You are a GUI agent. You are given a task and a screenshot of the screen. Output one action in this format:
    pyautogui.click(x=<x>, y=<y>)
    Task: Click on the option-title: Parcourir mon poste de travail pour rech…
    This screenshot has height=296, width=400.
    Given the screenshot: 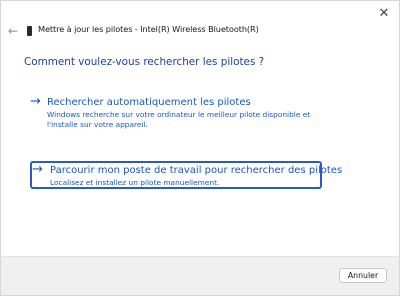 What is the action you would take?
    pyautogui.click(x=196, y=170)
    